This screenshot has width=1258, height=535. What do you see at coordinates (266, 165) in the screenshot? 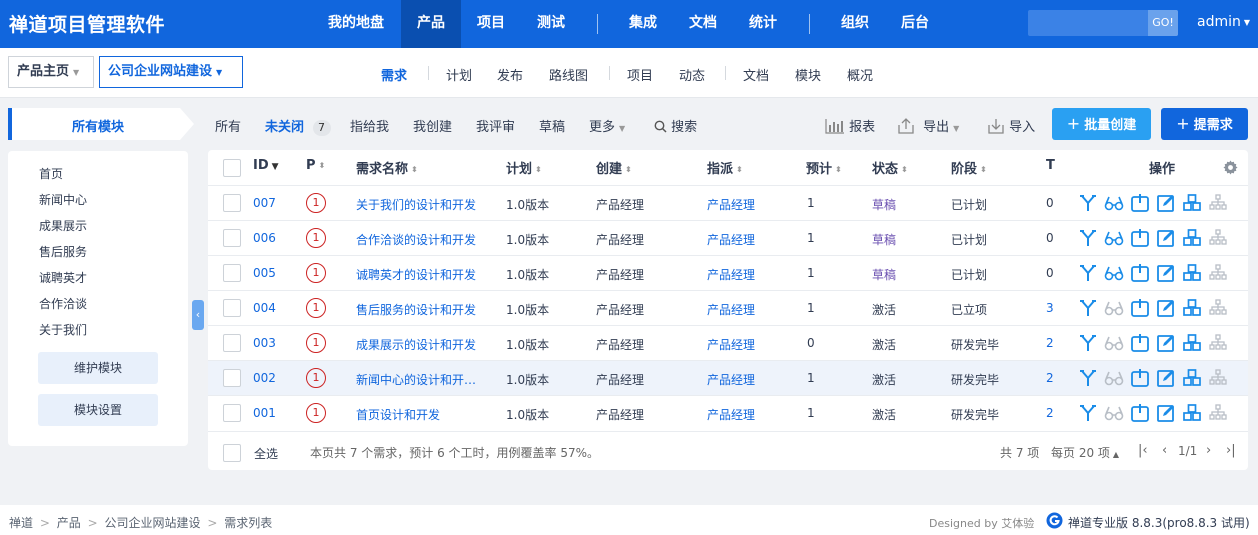
I see `col-id: ID ▼` at bounding box center [266, 165].